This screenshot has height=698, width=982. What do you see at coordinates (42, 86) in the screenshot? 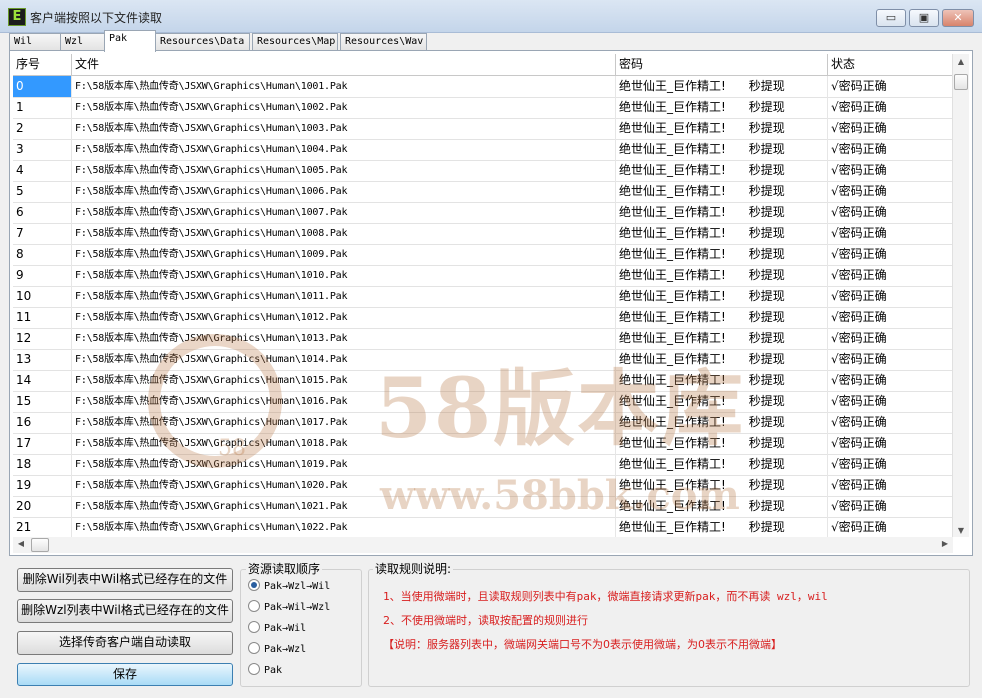
I see `cell-index: 0` at bounding box center [42, 86].